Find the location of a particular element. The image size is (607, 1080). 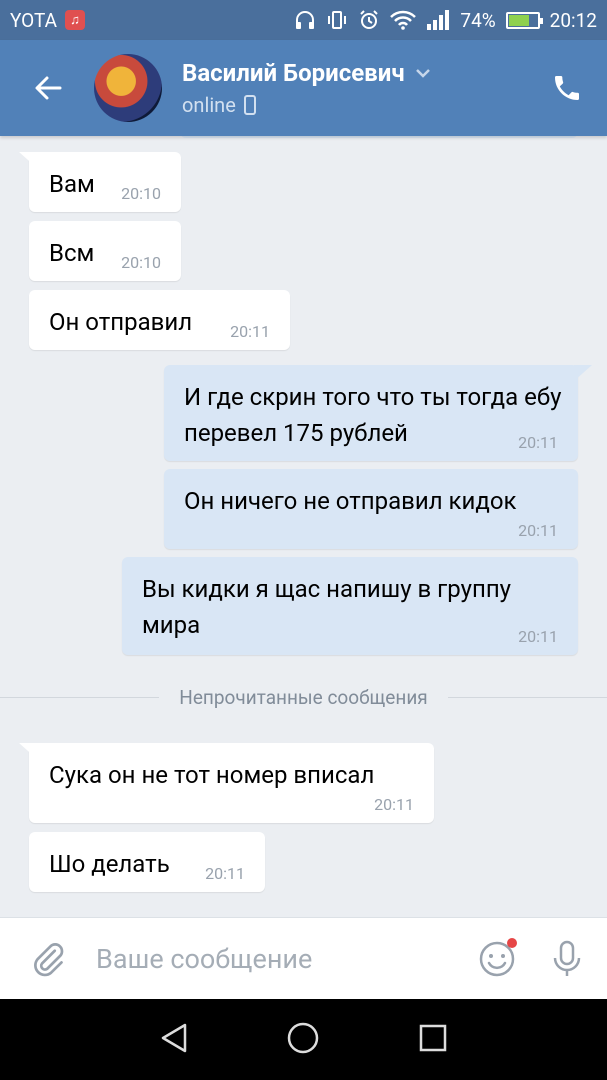

avatar is located at coordinates (128, 88).